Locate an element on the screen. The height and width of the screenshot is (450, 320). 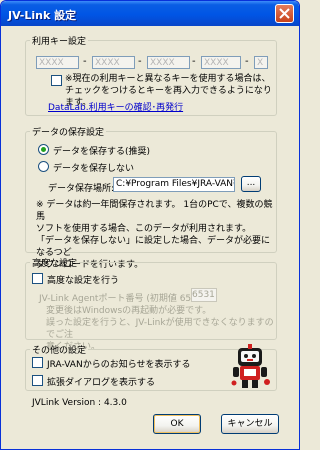
advanced-settings-label: 高度な設定を行う is located at coordinates (83, 281).